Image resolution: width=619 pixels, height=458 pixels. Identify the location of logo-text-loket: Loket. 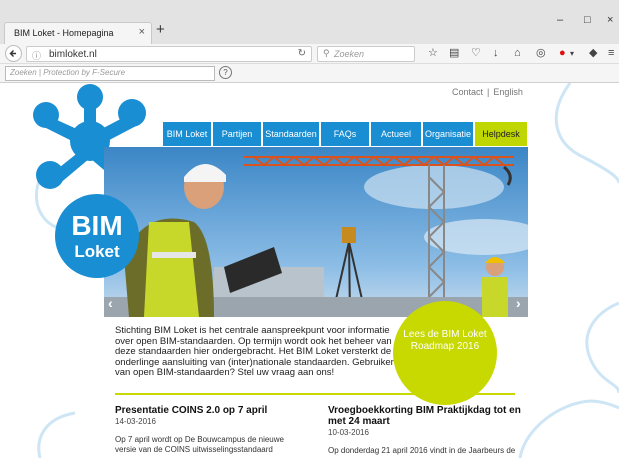
(97, 251).